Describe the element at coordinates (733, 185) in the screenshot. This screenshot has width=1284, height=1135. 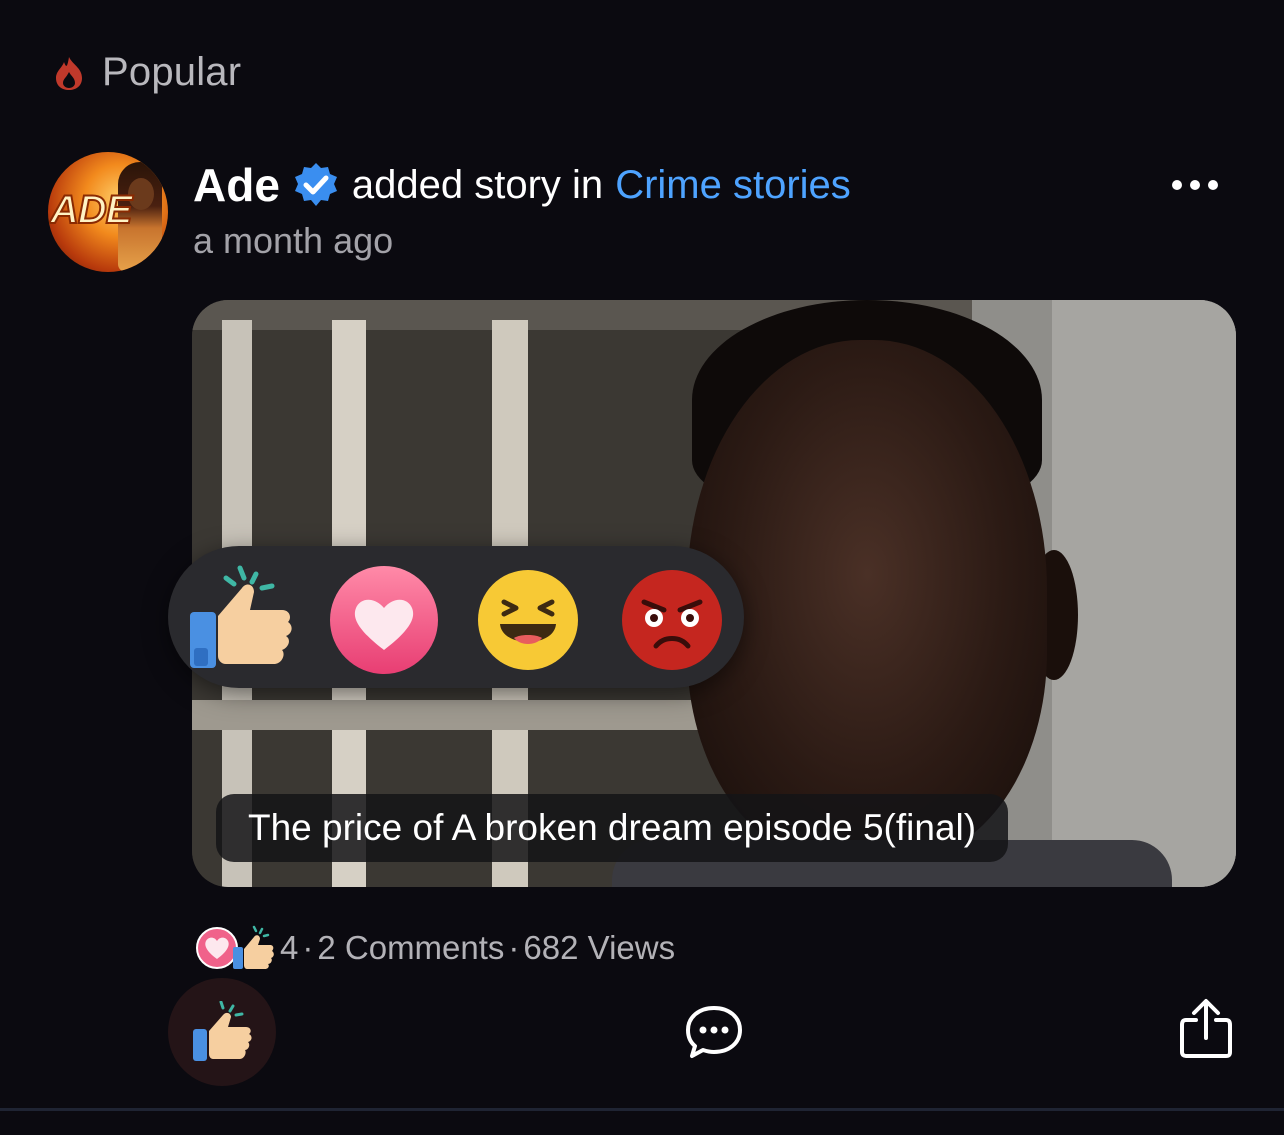
I see `community-link: Crime stories` at that location.